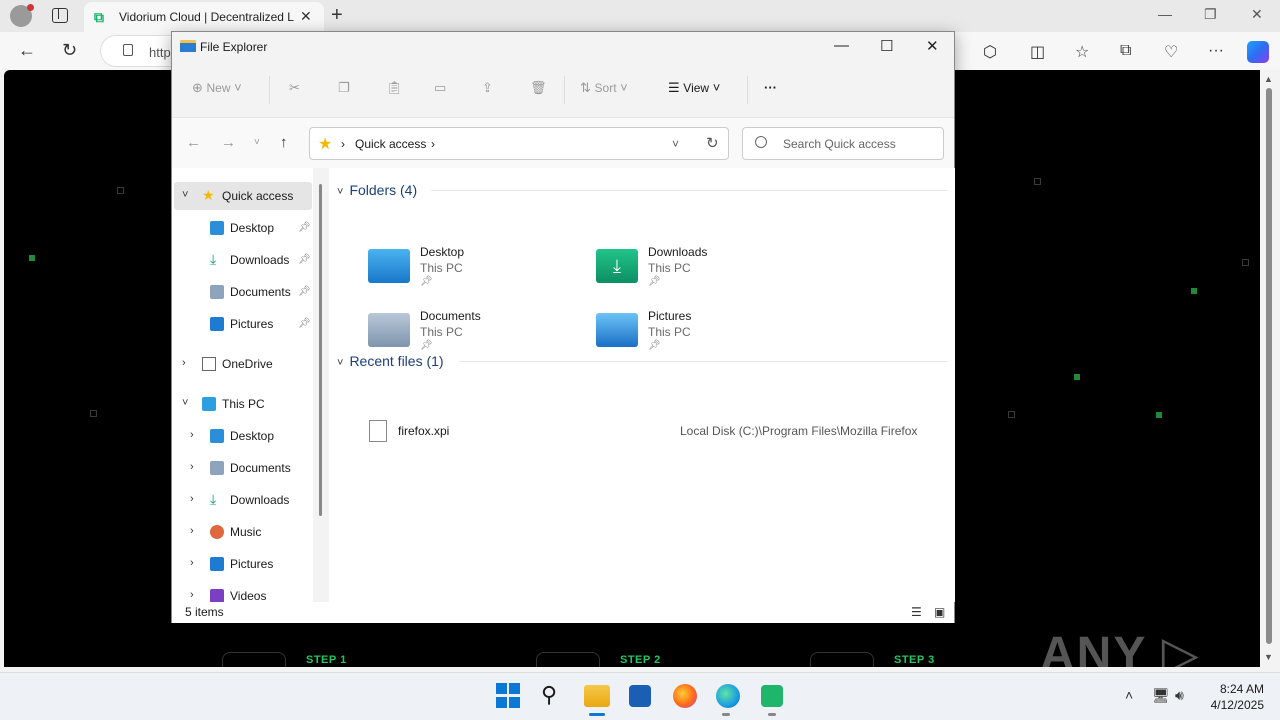 The width and height of the screenshot is (1280, 720). Describe the element at coordinates (320, 350) in the screenshot. I see `navigation-pane-scroll-thumb` at that location.